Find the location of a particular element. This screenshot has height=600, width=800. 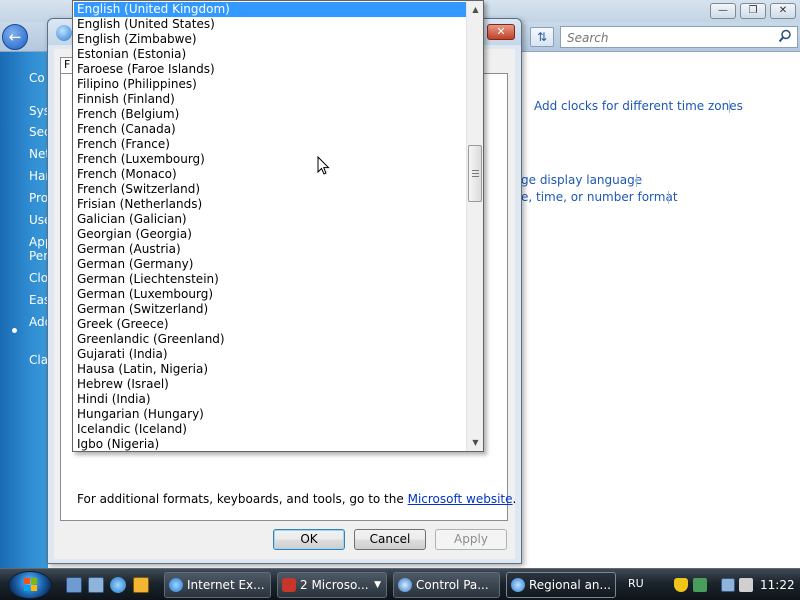

word-icon is located at coordinates (289, 585).